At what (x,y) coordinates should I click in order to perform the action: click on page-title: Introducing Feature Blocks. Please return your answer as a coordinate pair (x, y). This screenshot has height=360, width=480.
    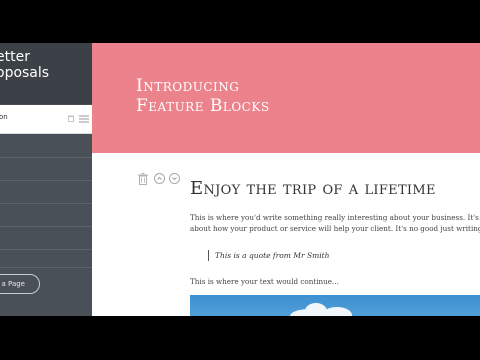
    Looking at the image, I should click on (203, 96).